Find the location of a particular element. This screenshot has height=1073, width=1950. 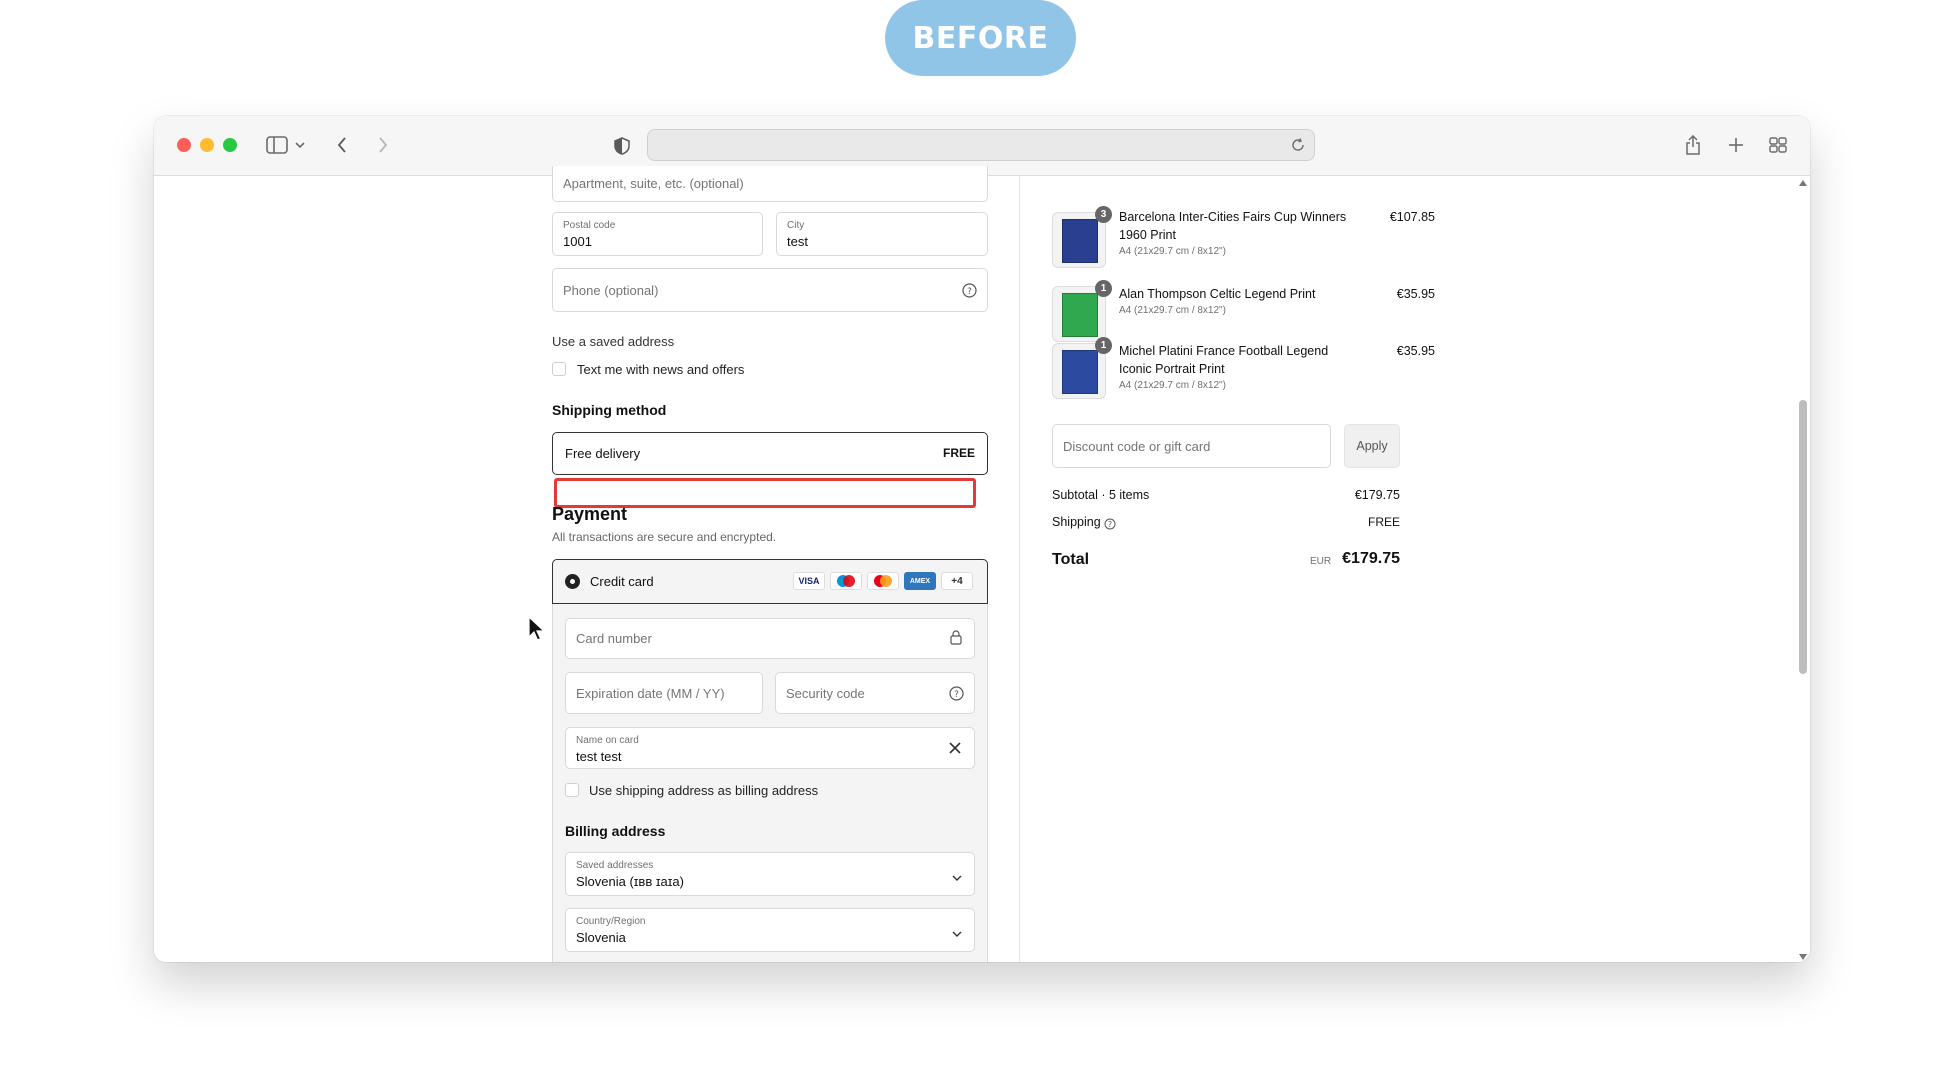

text-me-checkbox is located at coordinates (559, 369).